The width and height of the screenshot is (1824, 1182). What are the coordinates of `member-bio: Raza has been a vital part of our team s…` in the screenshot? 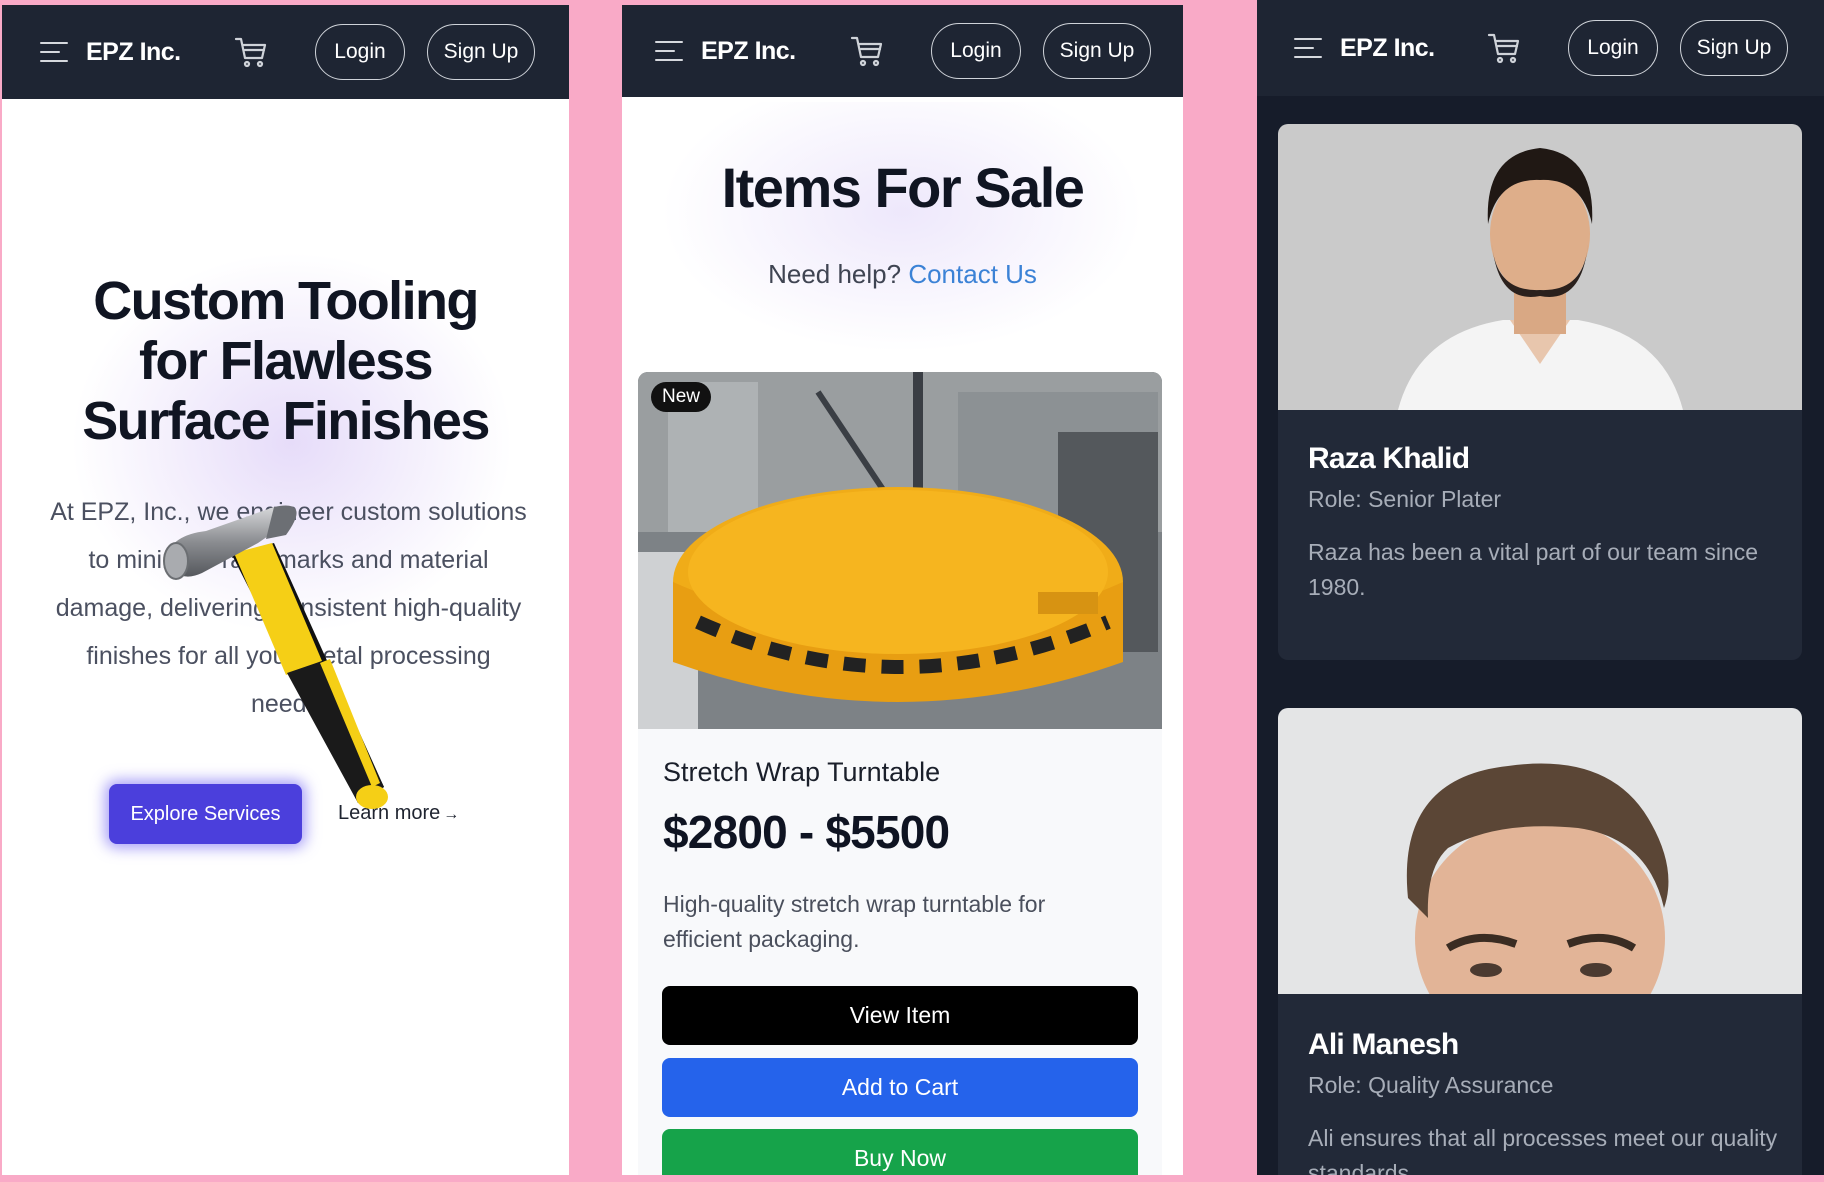 It's located at (1533, 569).